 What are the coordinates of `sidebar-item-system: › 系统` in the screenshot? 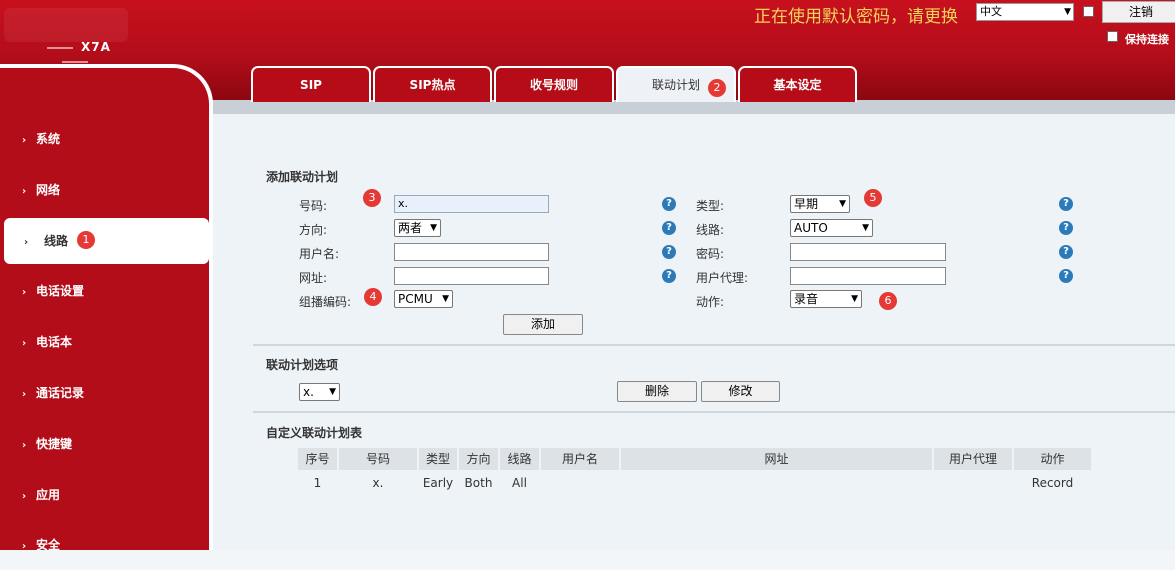 It's located at (104, 139).